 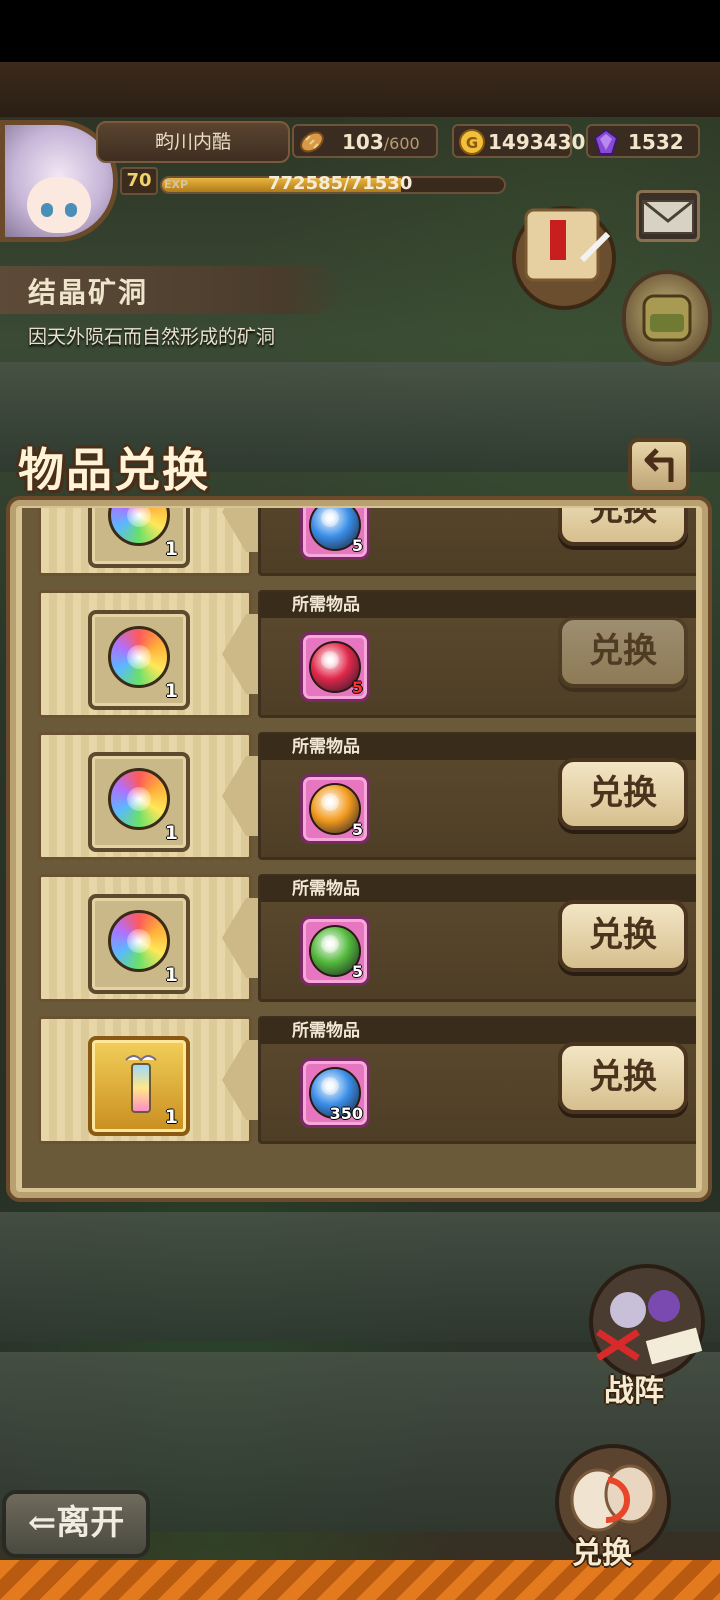 I want to click on backpack-button, so click(x=667, y=318).